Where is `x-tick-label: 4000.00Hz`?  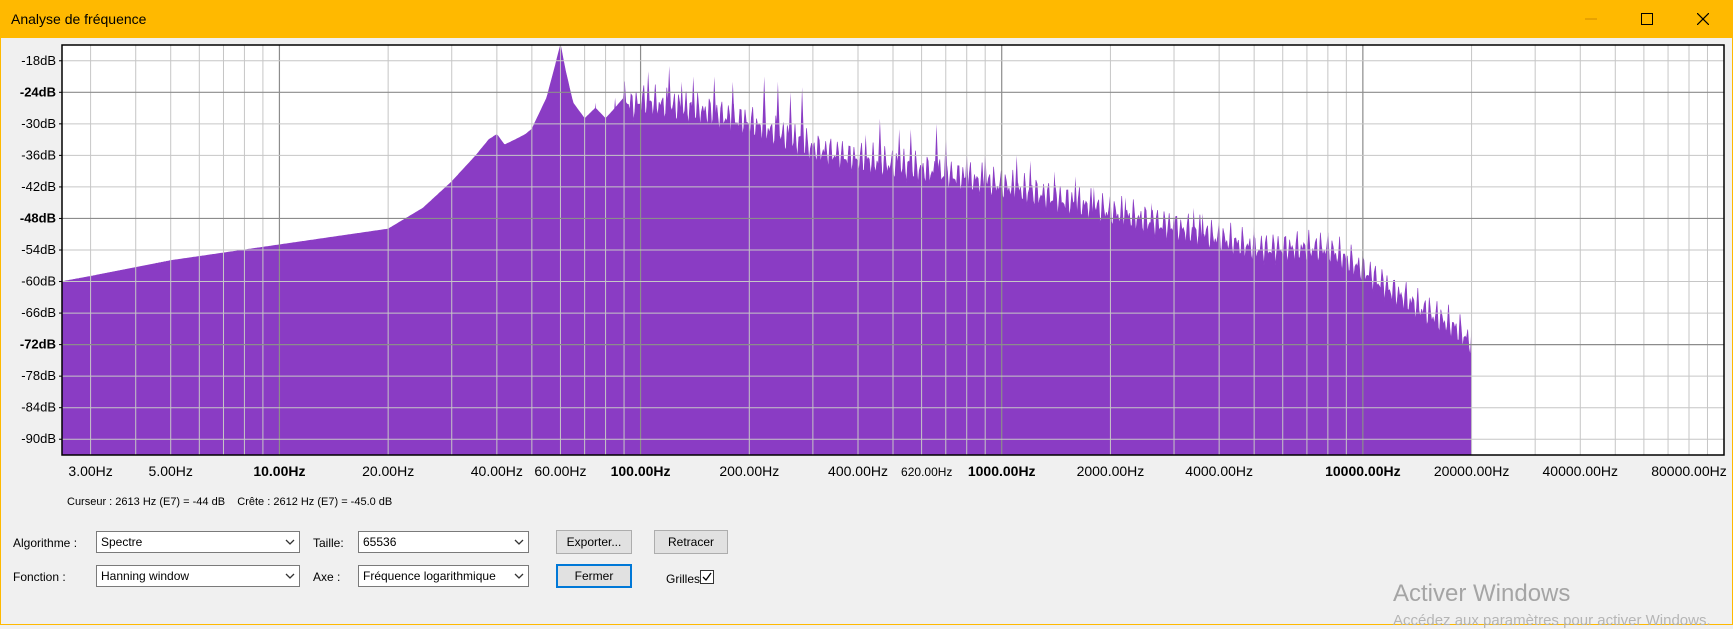 x-tick-label: 4000.00Hz is located at coordinates (1219, 471).